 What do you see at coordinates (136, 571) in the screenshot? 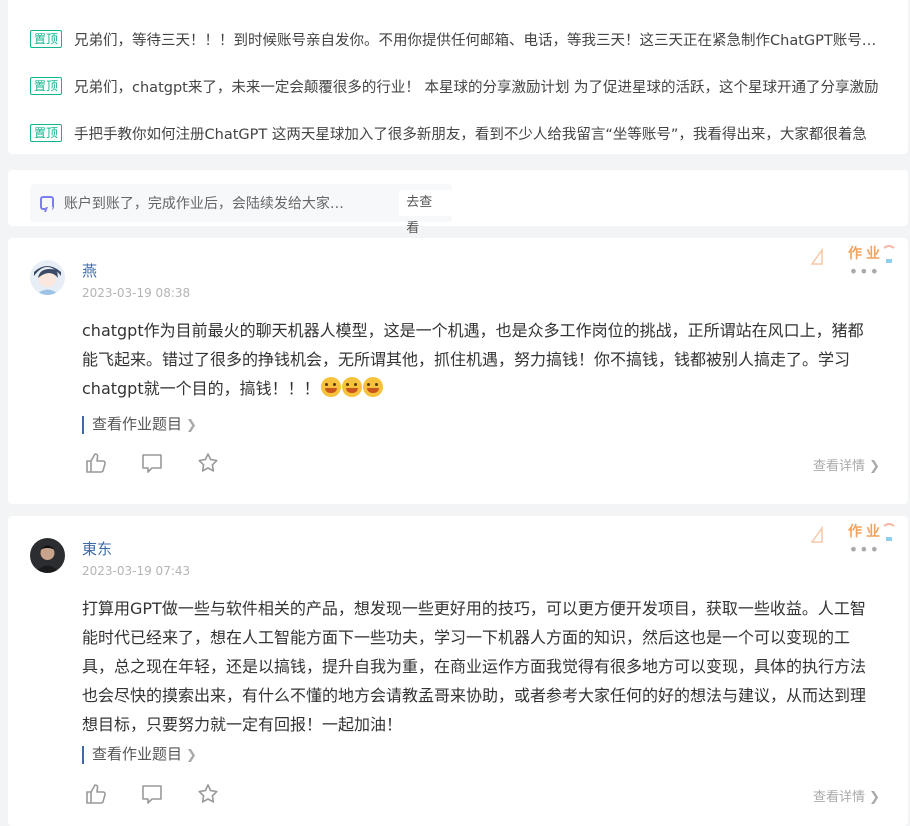
I see `post-time: 2023-03-19 07:43` at bounding box center [136, 571].